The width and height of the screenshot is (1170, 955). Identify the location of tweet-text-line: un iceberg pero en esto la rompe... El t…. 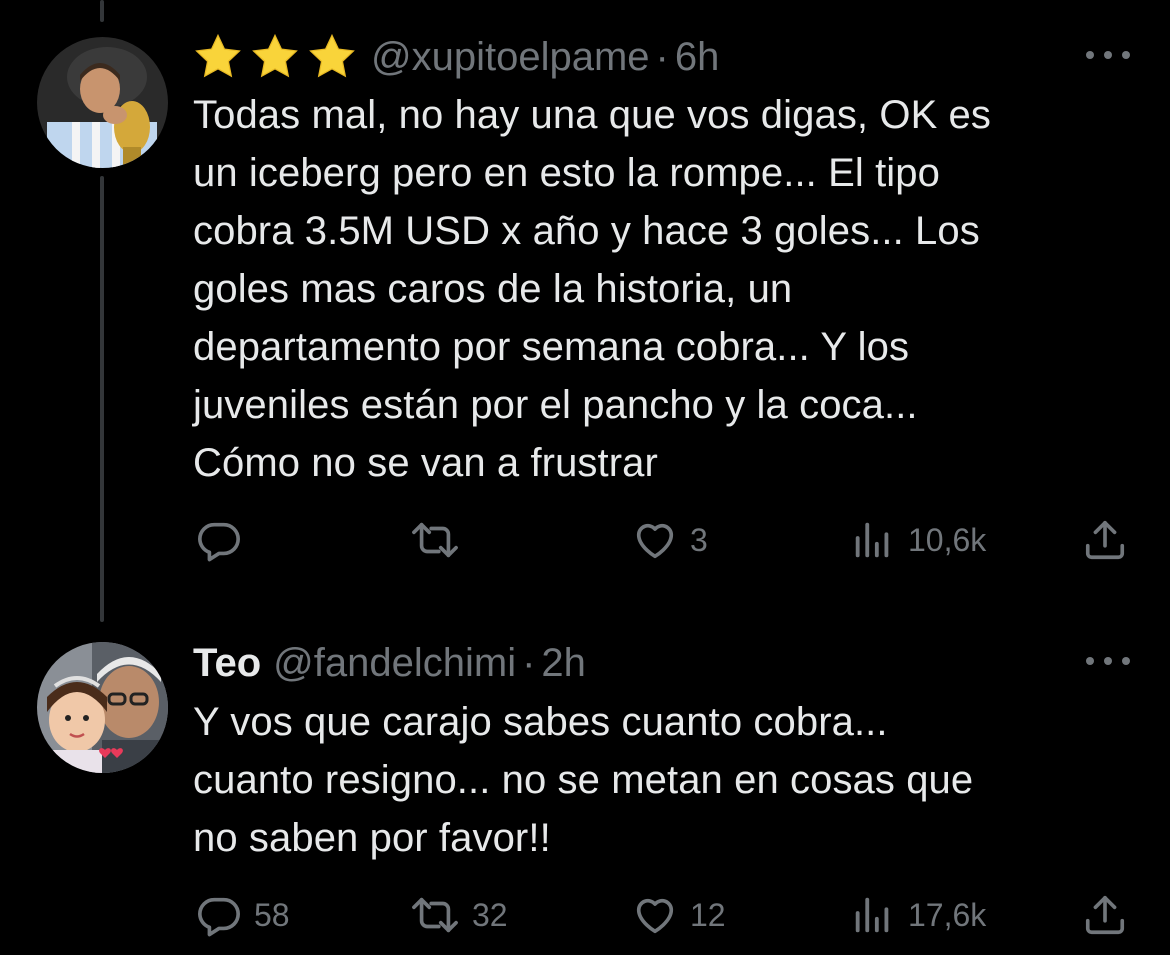
(566, 173).